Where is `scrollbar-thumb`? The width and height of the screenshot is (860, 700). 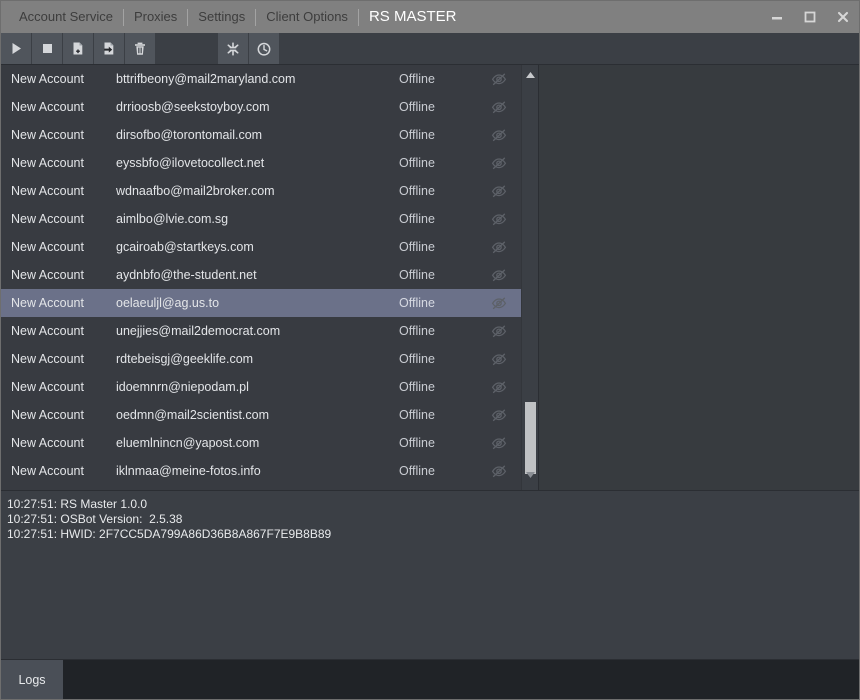 scrollbar-thumb is located at coordinates (530, 438).